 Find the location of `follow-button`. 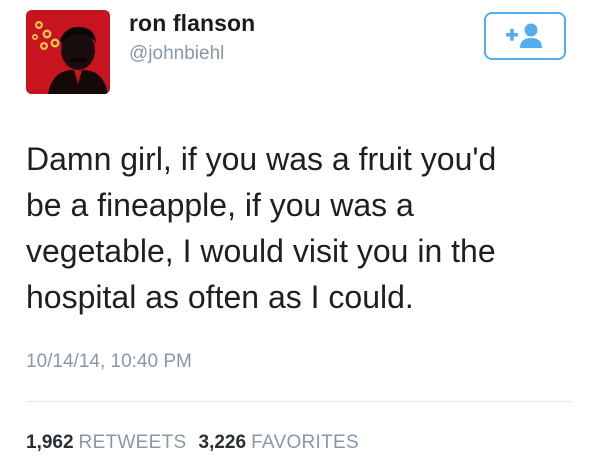

follow-button is located at coordinates (525, 36).